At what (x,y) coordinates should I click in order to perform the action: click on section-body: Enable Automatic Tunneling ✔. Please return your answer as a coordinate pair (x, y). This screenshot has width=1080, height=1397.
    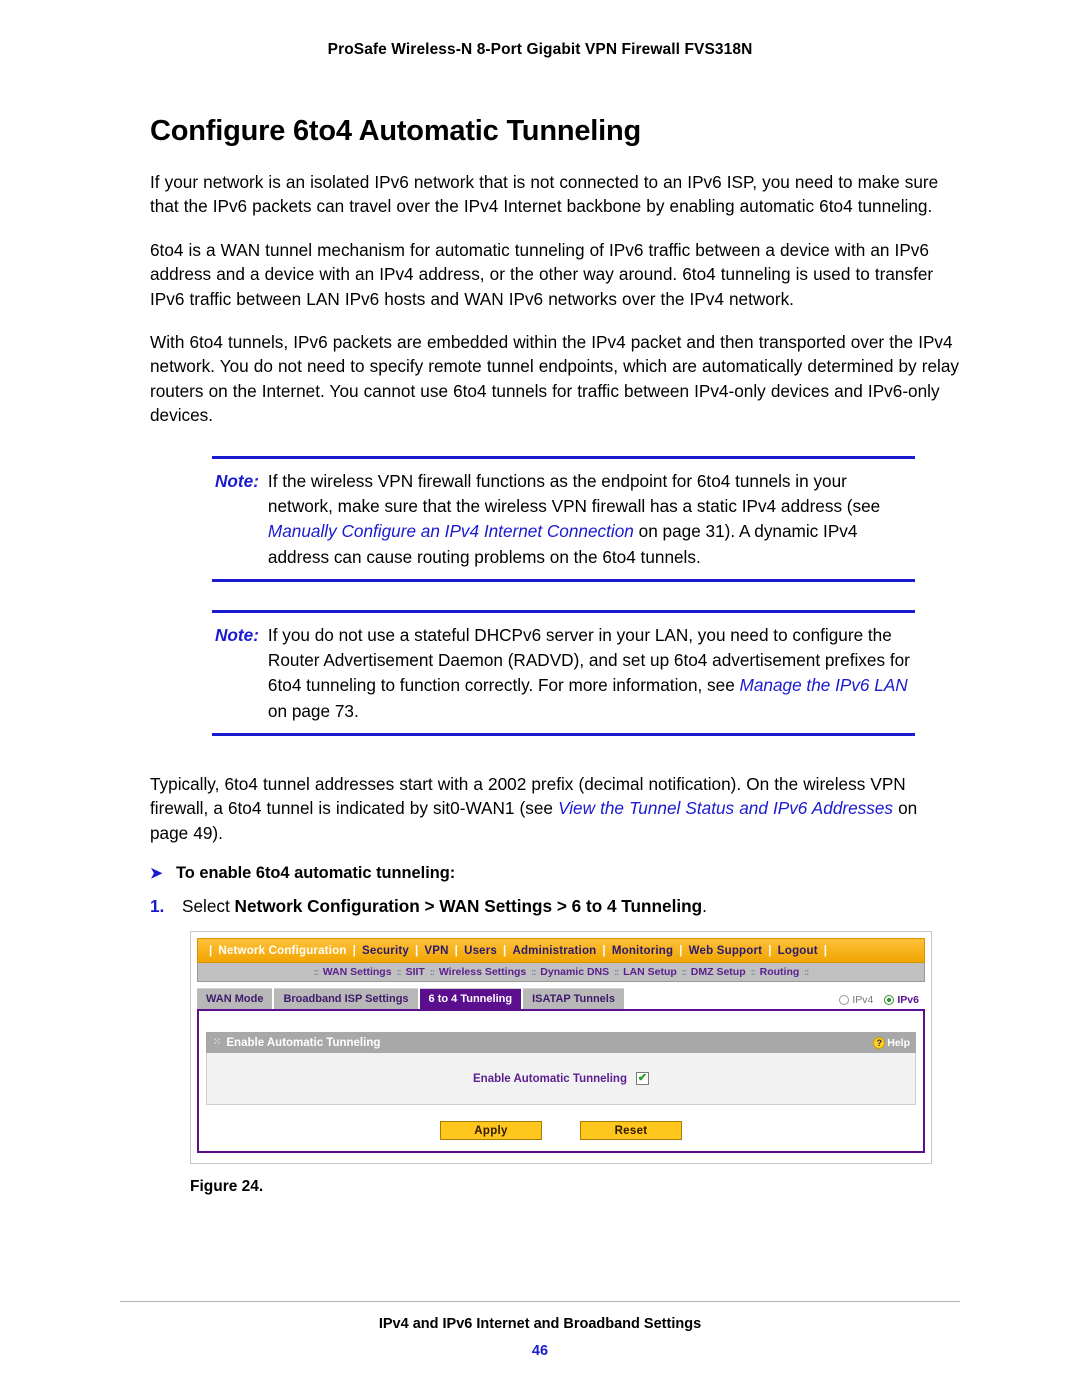
    Looking at the image, I should click on (561, 1079).